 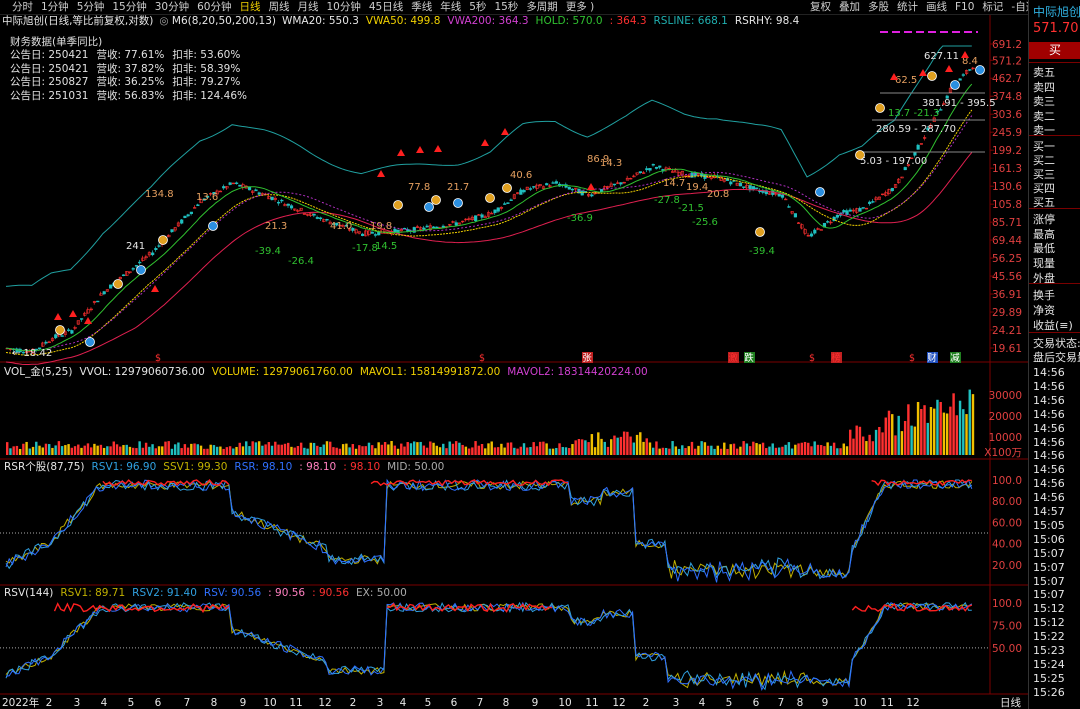 I want to click on month-label: 10, so click(x=269, y=703).